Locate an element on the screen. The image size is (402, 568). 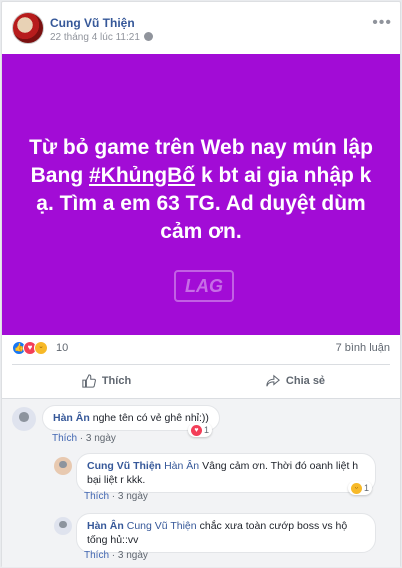
author-avatar is located at coordinates (28, 28).